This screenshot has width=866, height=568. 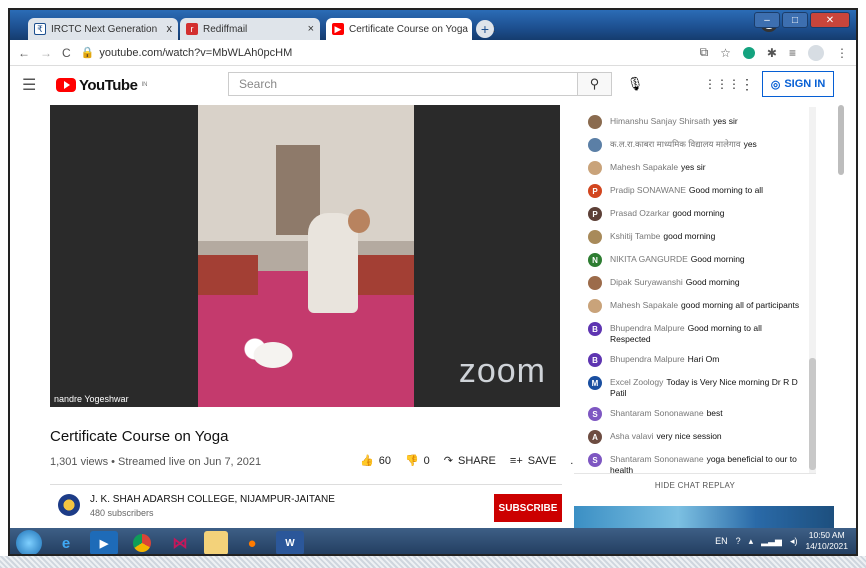 What do you see at coordinates (722, 84) in the screenshot?
I see `youtube-apps-icon: ⋮⋮⋮` at bounding box center [722, 84].